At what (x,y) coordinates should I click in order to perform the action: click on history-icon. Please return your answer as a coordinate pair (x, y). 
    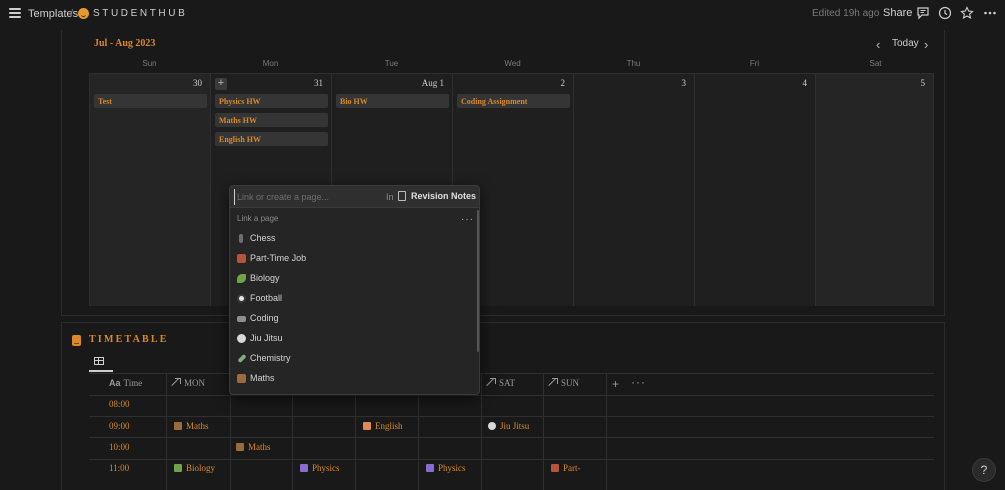
    Looking at the image, I should click on (945, 13).